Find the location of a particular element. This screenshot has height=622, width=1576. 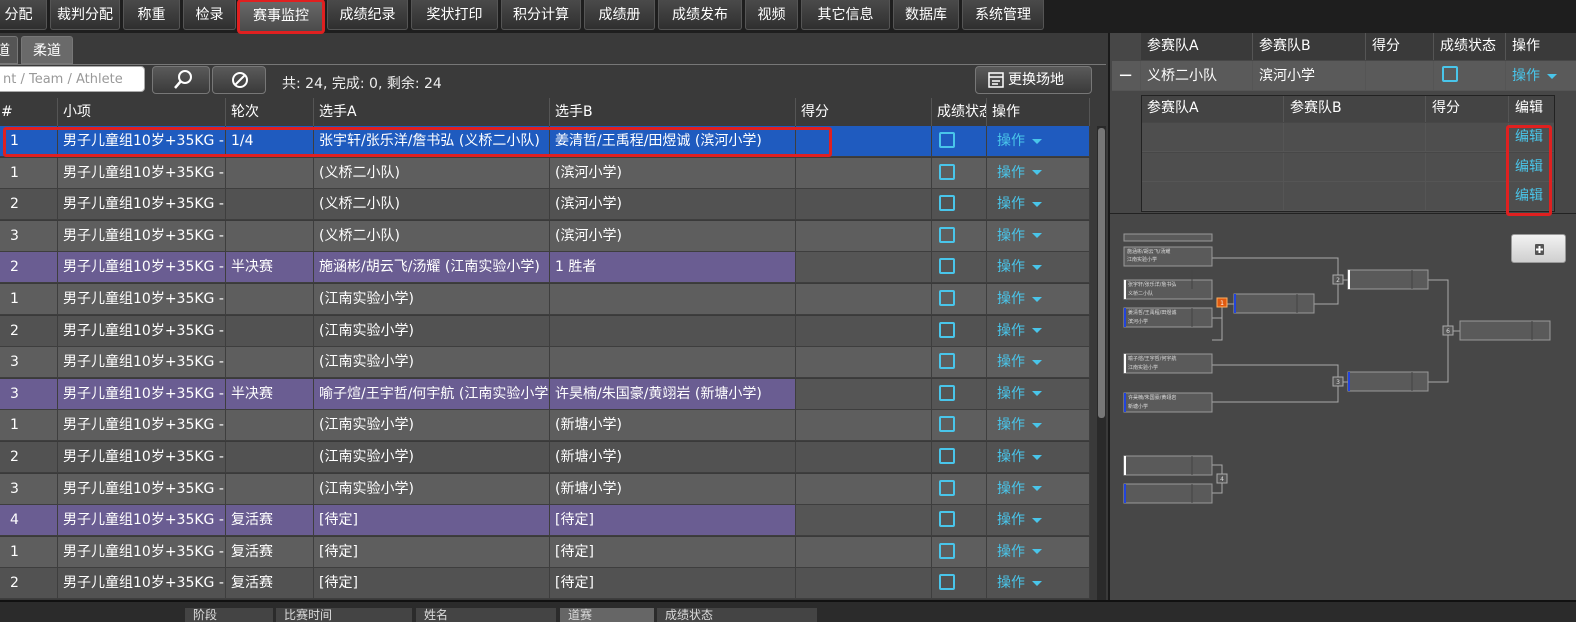

nav-tab-points: 积分计算 is located at coordinates (541, 15).